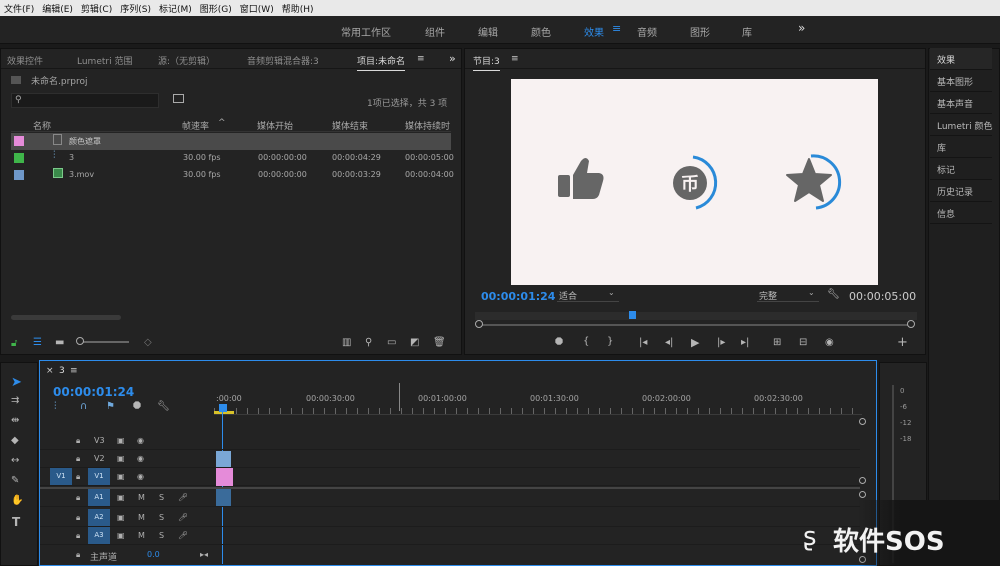  I want to click on program-scrub-bar, so click(696, 325).